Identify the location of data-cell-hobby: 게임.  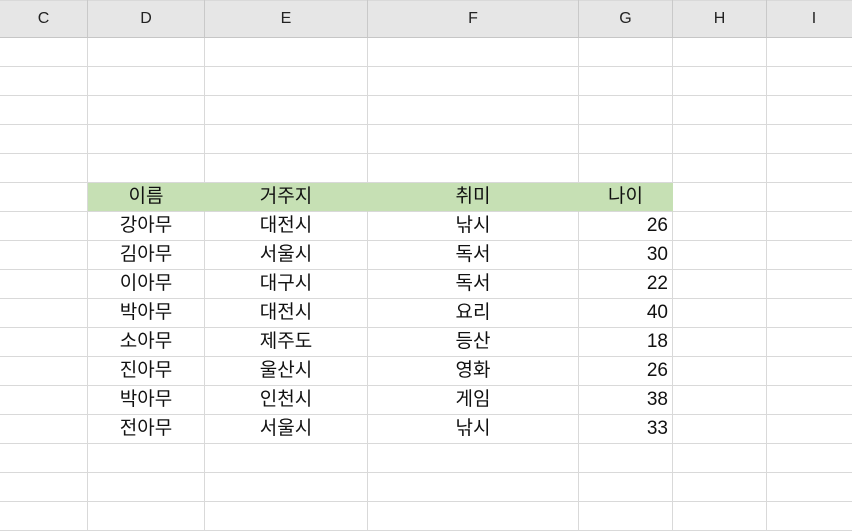
(473, 400).